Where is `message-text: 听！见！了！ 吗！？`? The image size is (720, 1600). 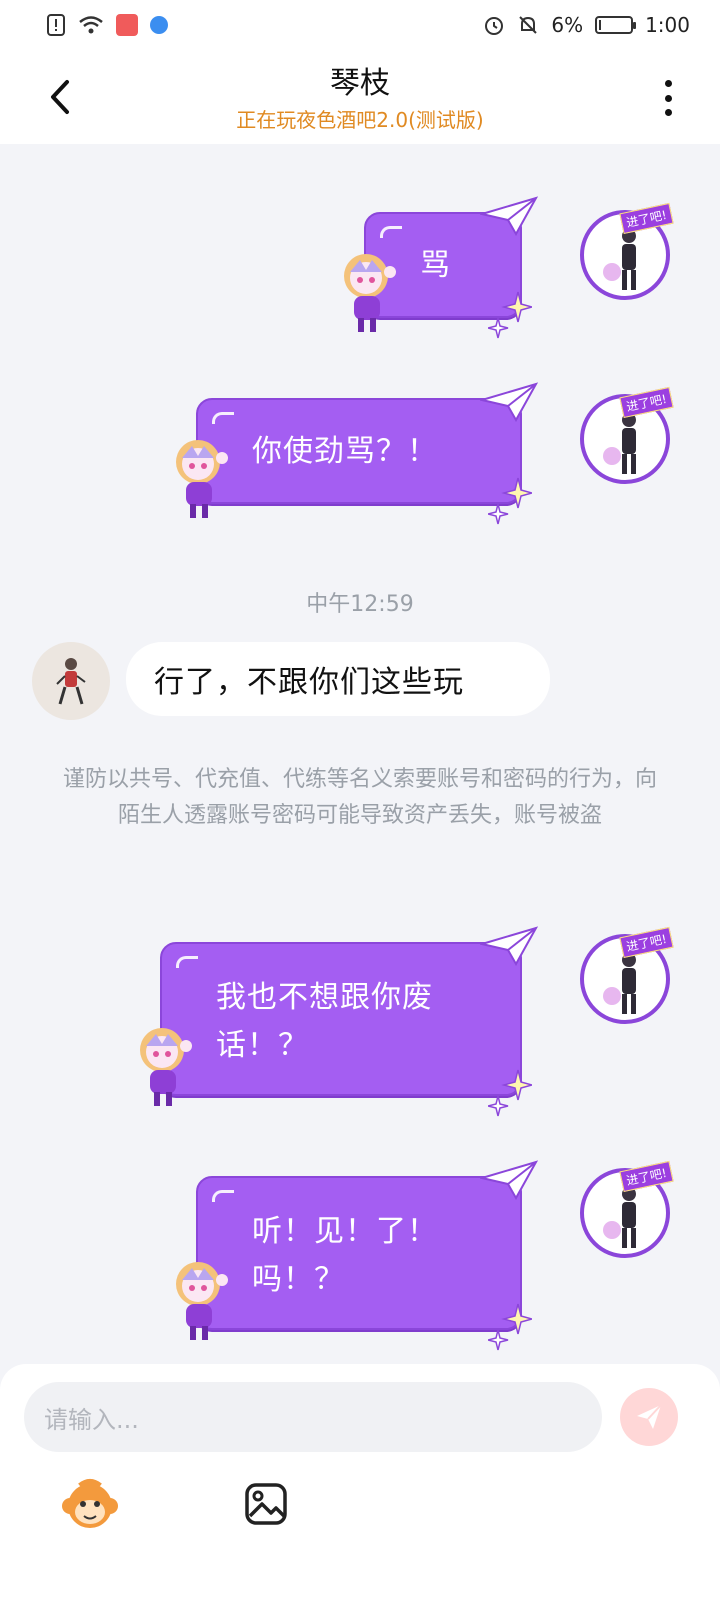
message-text: 听！见！了！ 吗！？ is located at coordinates (345, 1255).